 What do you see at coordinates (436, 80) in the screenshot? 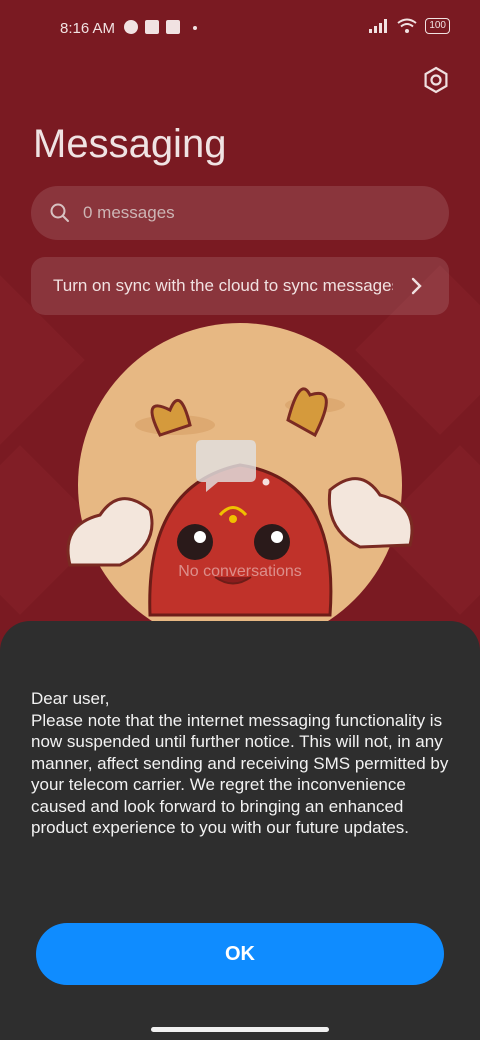
I see `settings-icon` at bounding box center [436, 80].